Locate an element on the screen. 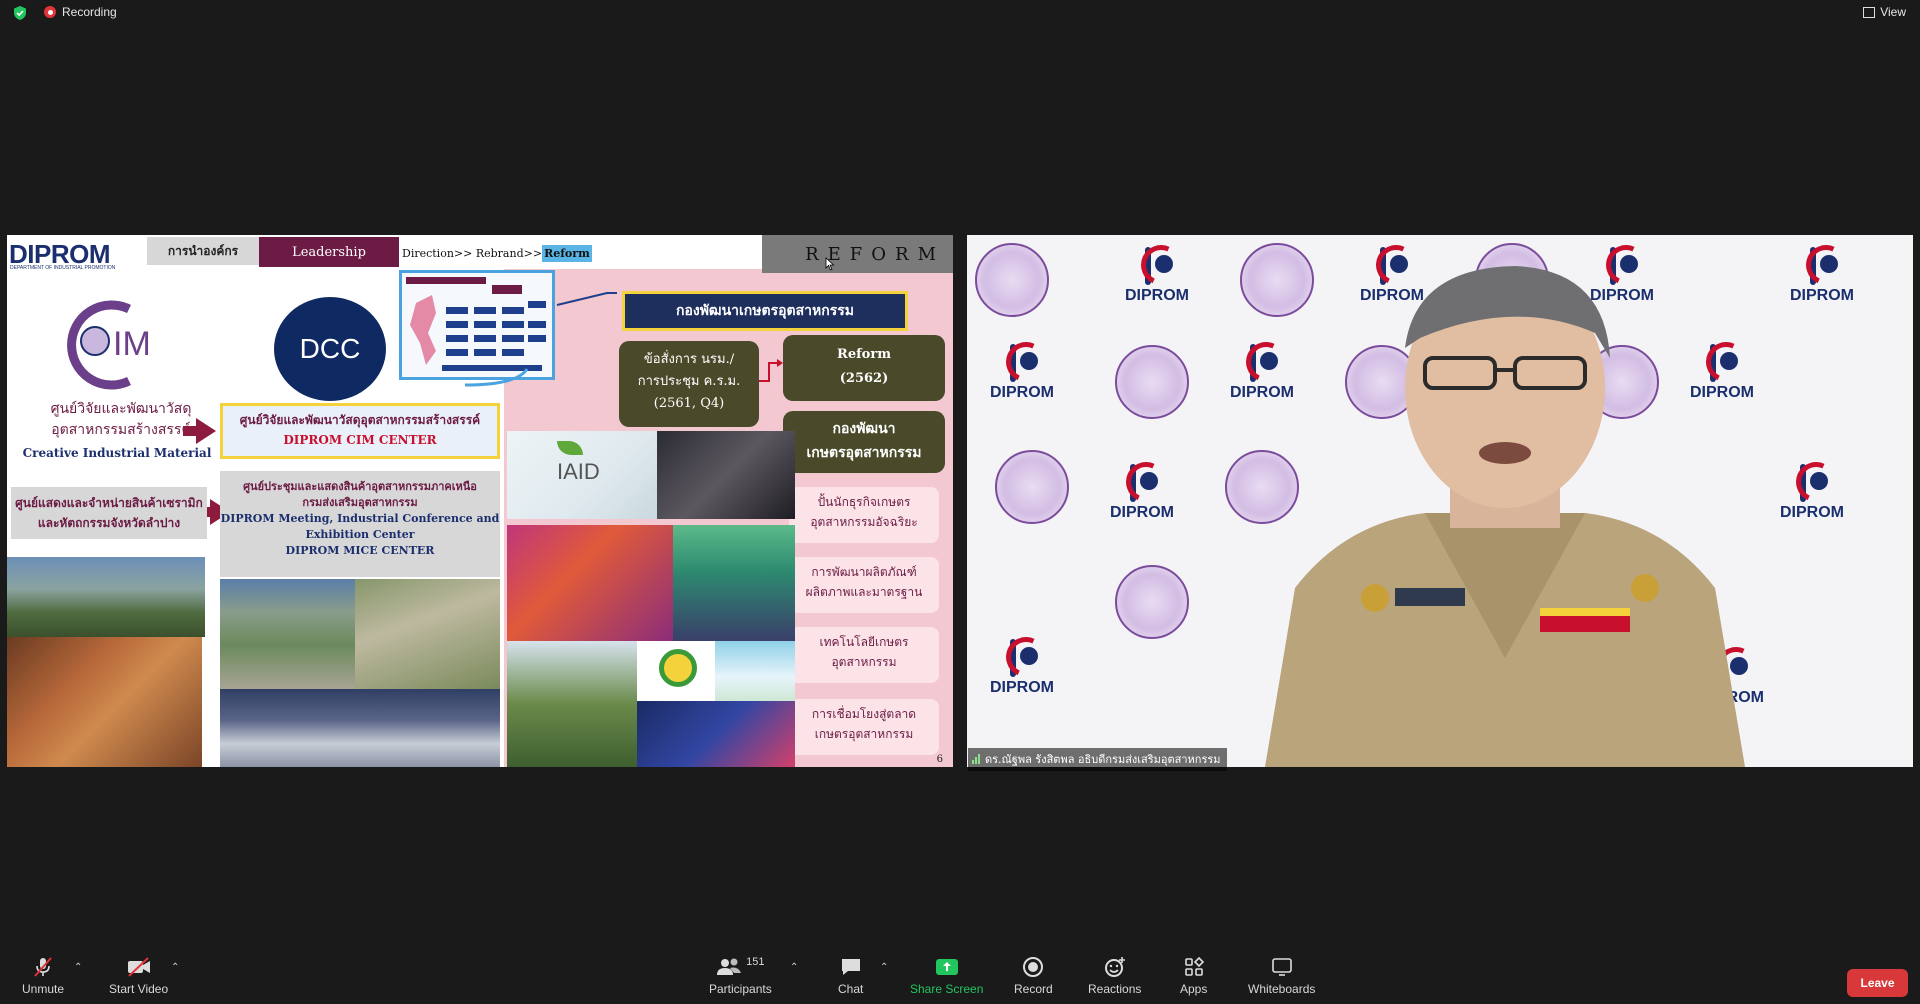  slide-tab-leadership: Leadership is located at coordinates (329, 252).